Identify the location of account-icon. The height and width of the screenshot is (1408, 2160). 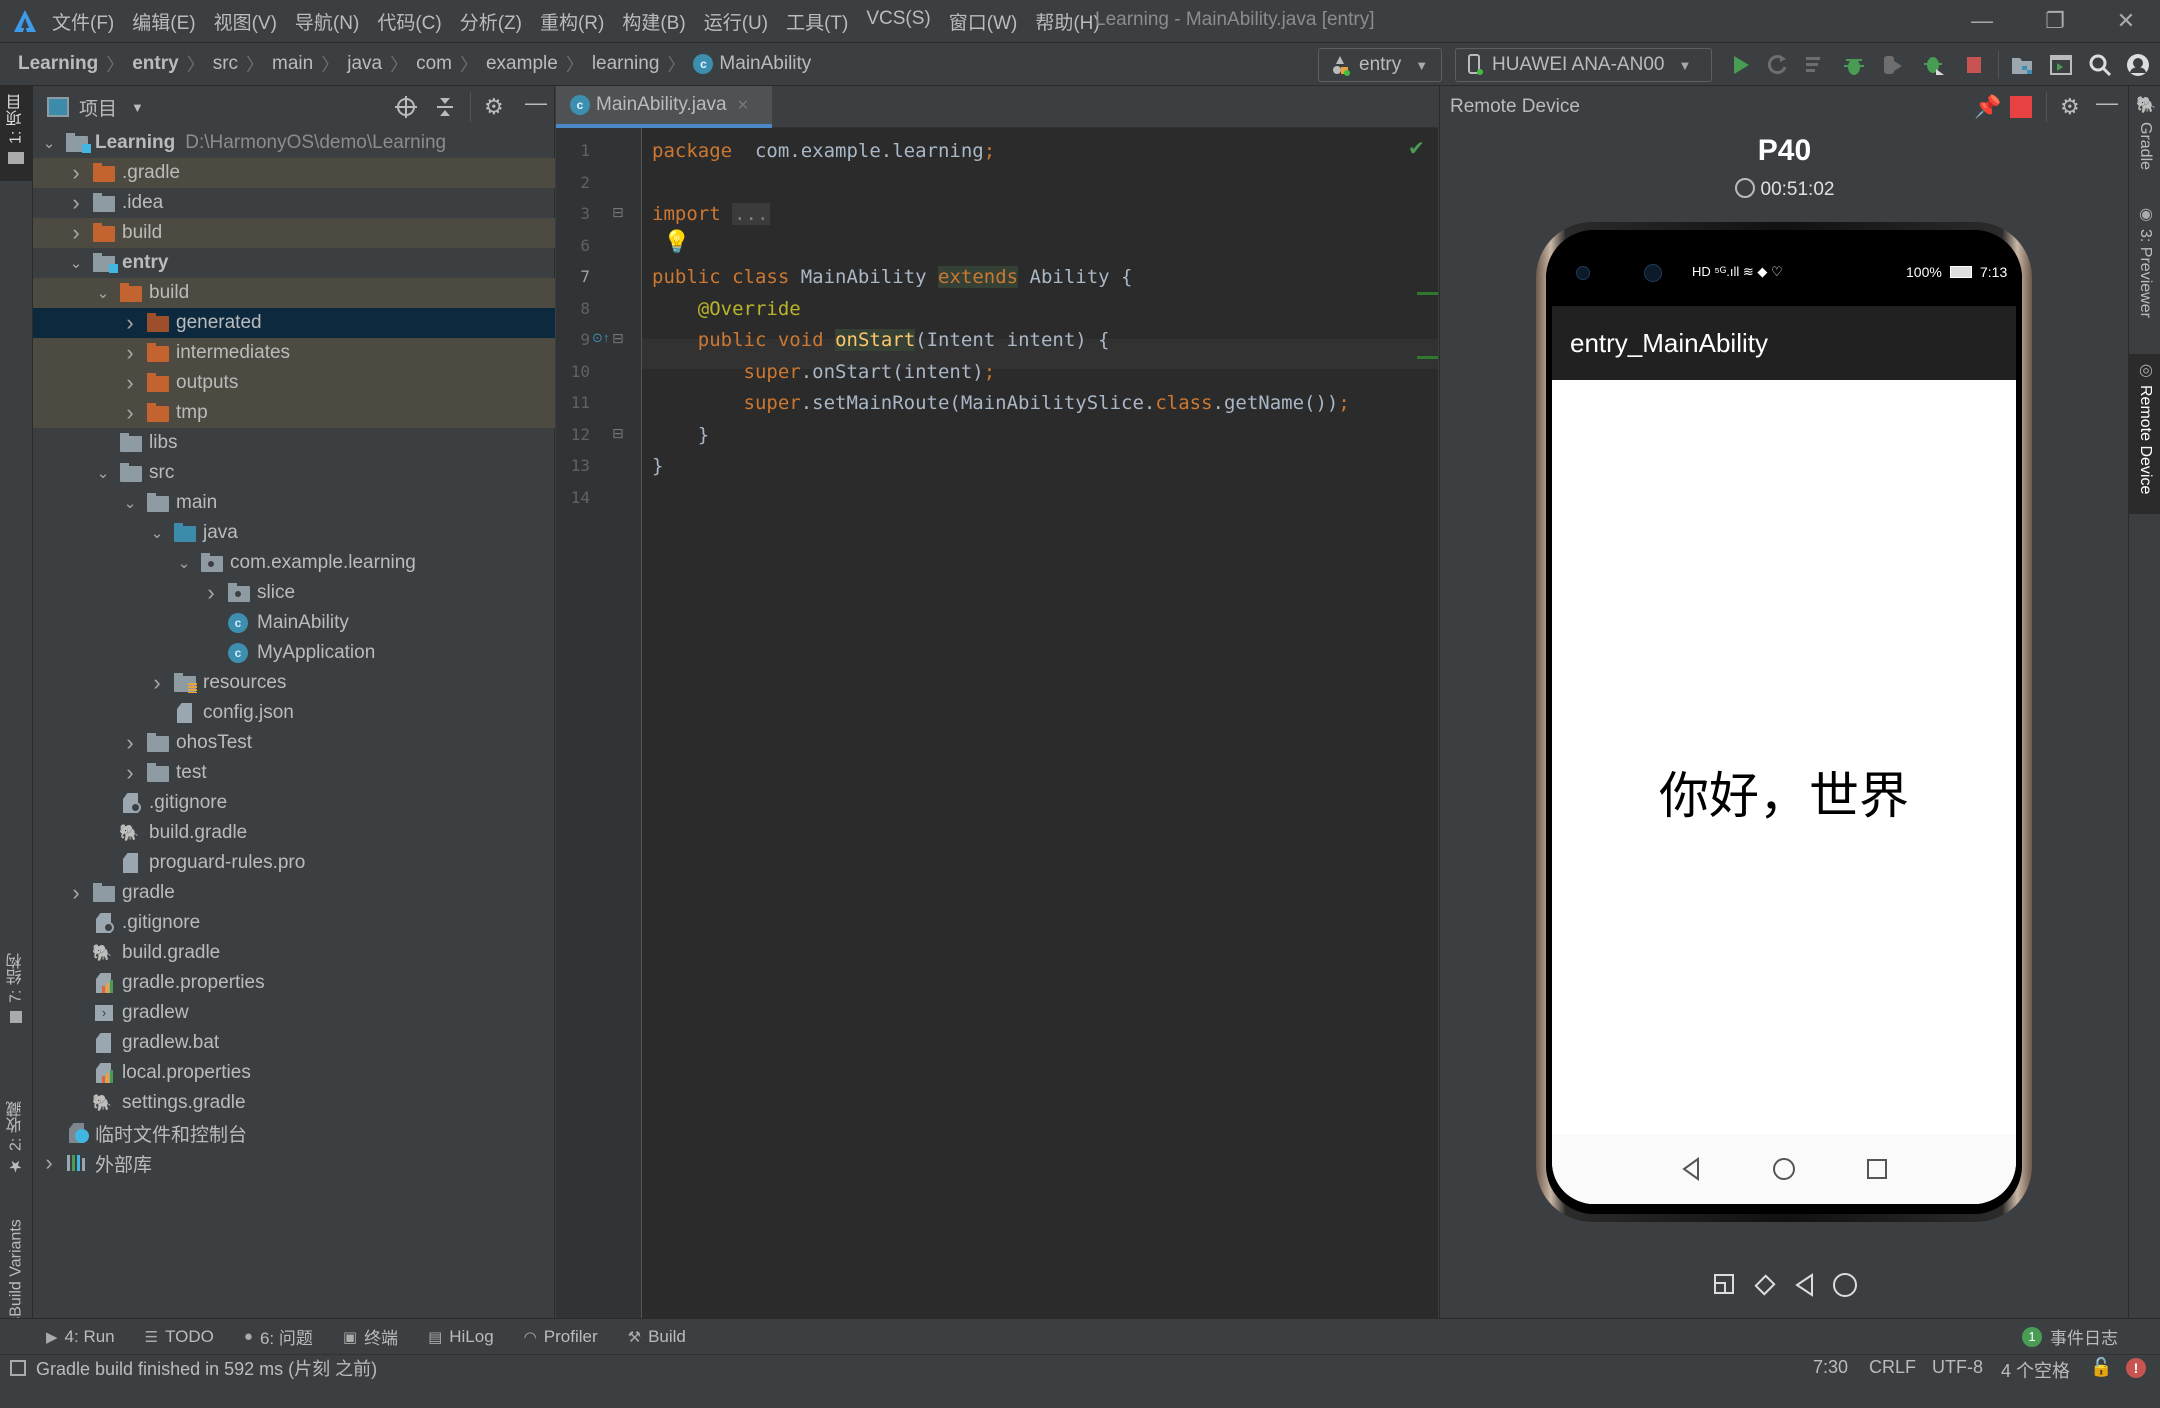
(2138, 65).